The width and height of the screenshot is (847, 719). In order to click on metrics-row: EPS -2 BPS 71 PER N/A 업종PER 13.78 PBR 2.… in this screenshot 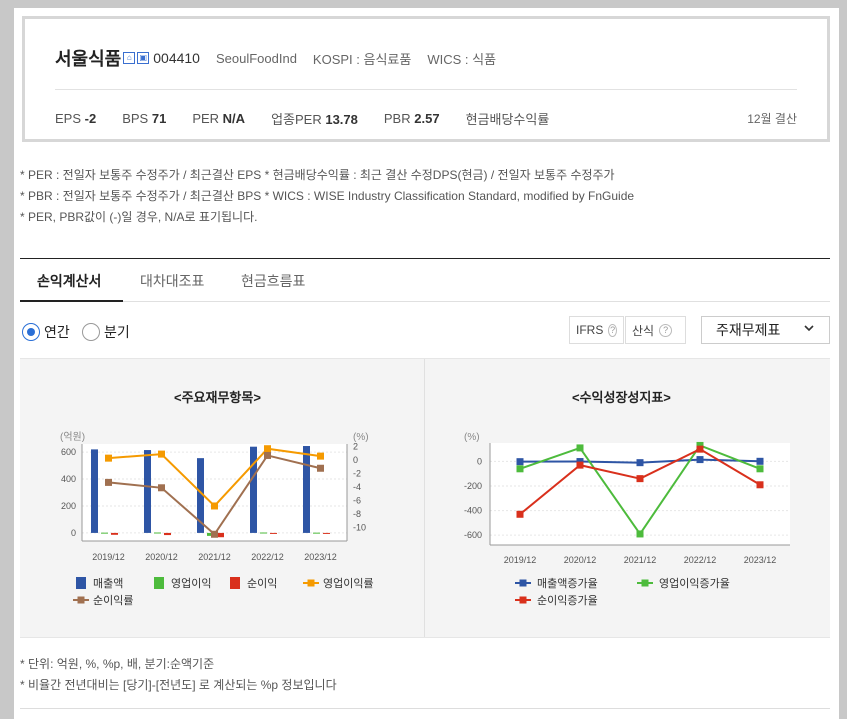, I will do `click(426, 118)`.